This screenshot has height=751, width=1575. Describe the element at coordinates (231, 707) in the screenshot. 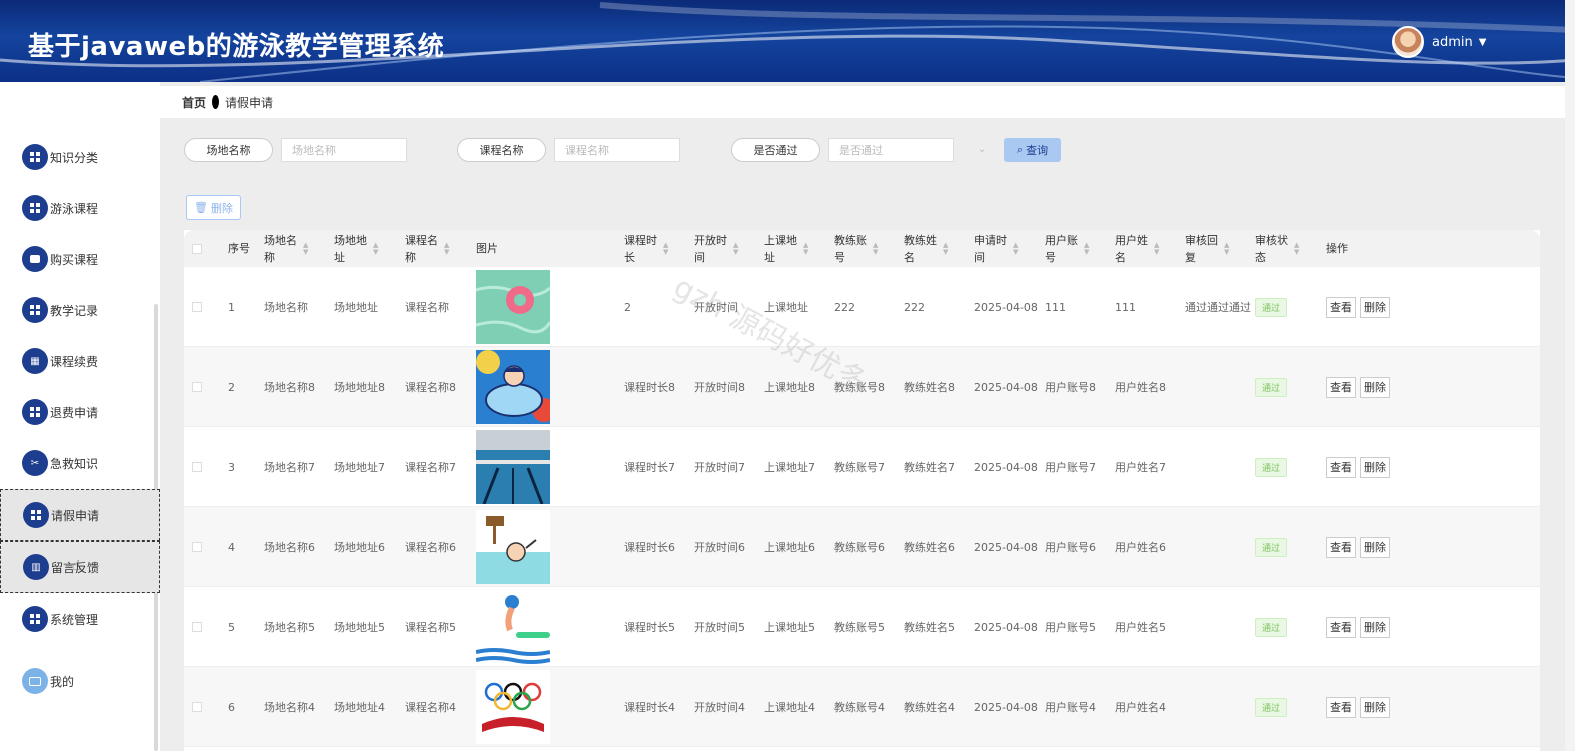

I see `cell-index: 6` at that location.